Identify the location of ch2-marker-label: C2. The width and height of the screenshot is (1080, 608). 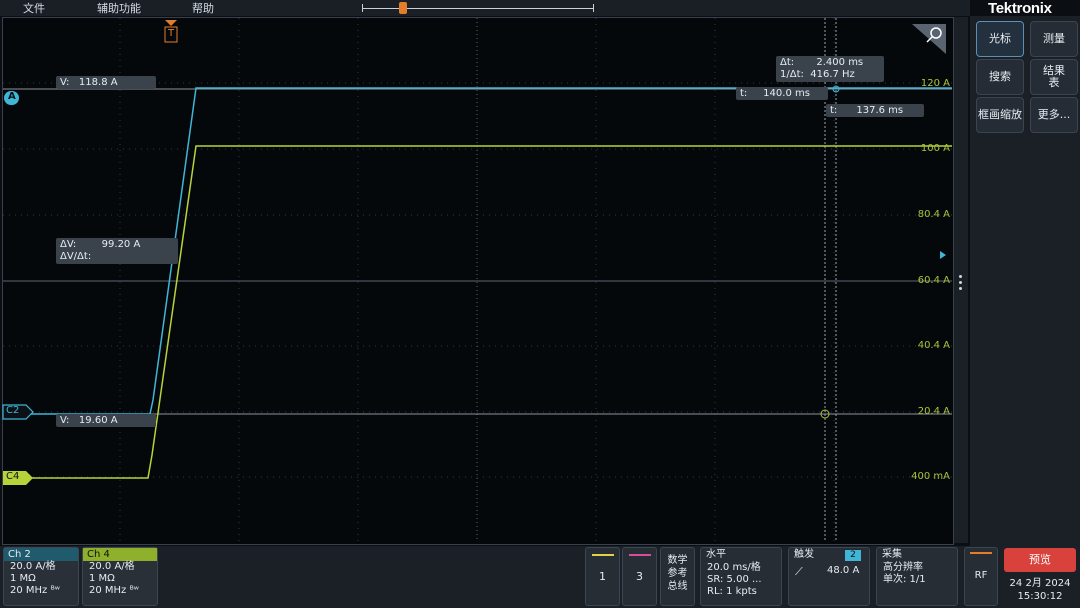
(12, 410).